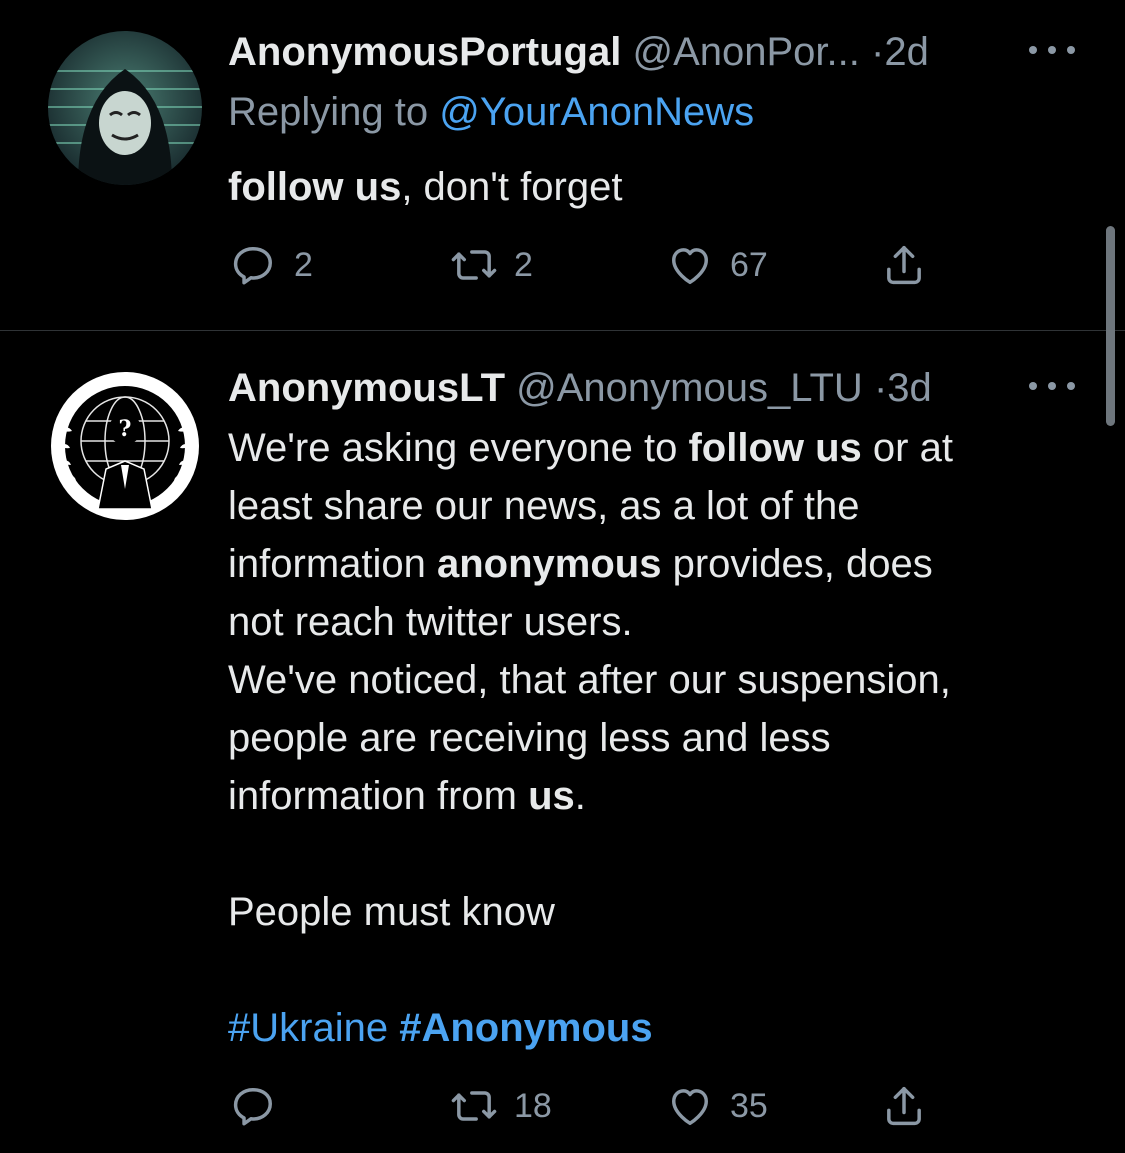 This screenshot has width=1125, height=1153. Describe the element at coordinates (424, 52) in the screenshot. I see `display-name: AnonymousPortugal` at that location.